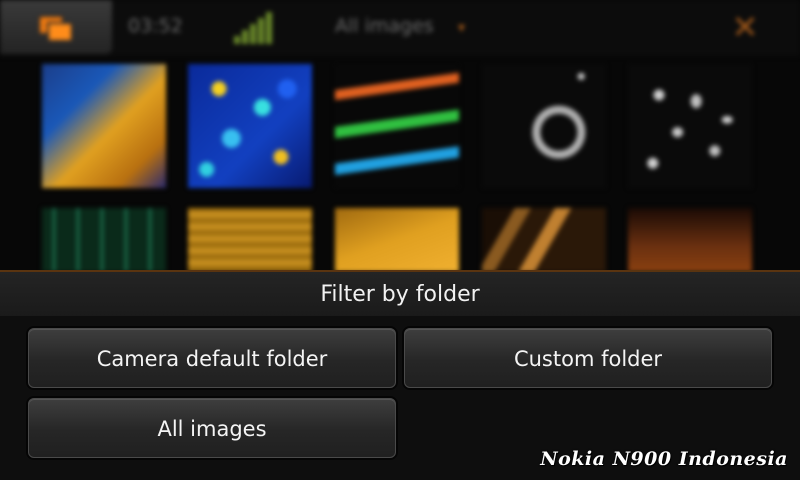 The width and height of the screenshot is (800, 480). What do you see at coordinates (745, 27) in the screenshot?
I see `close-icon: ✕` at bounding box center [745, 27].